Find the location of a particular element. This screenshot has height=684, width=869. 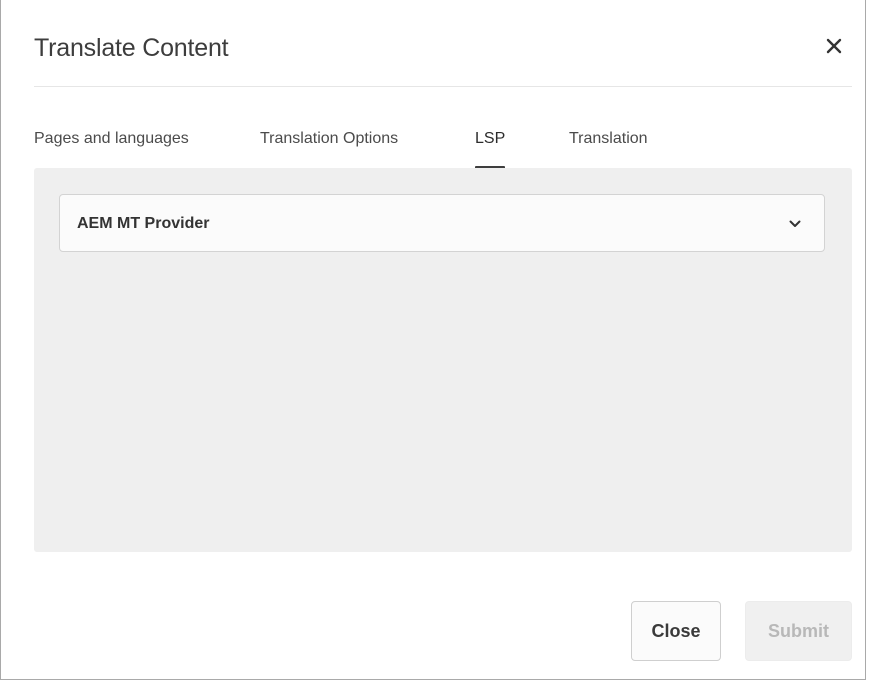

tab-label: Pages and languages is located at coordinates (111, 138).